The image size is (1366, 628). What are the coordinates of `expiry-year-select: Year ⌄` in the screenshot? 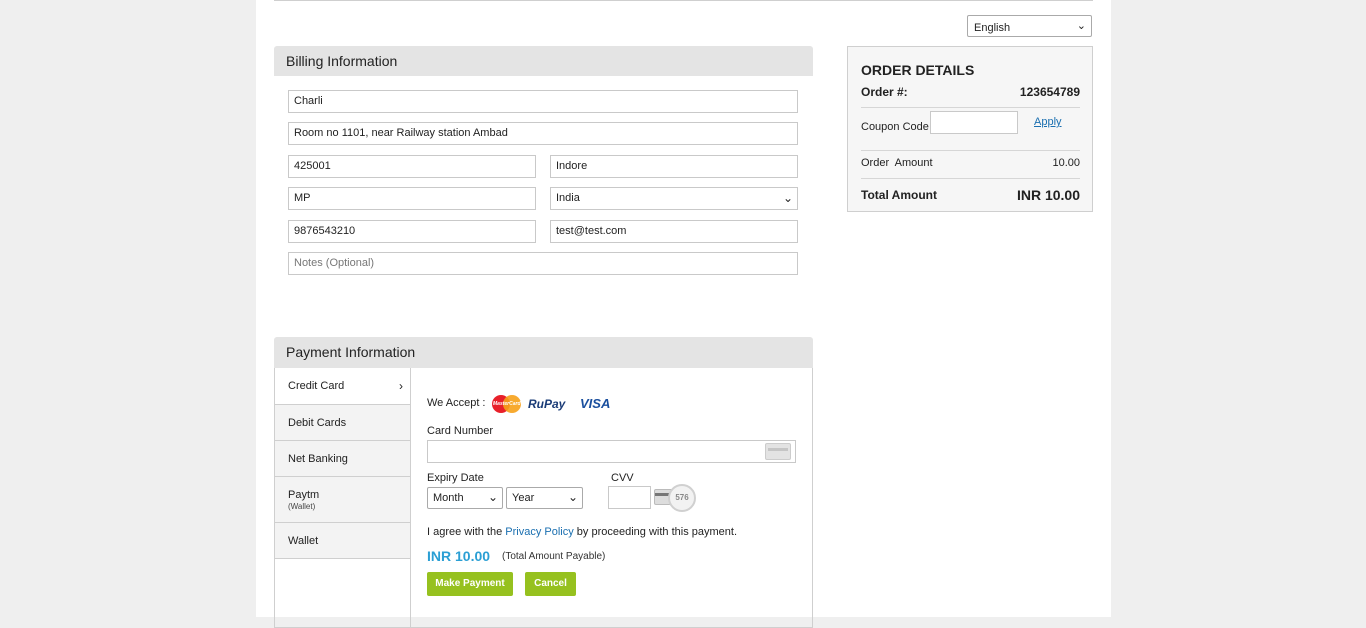 It's located at (544, 498).